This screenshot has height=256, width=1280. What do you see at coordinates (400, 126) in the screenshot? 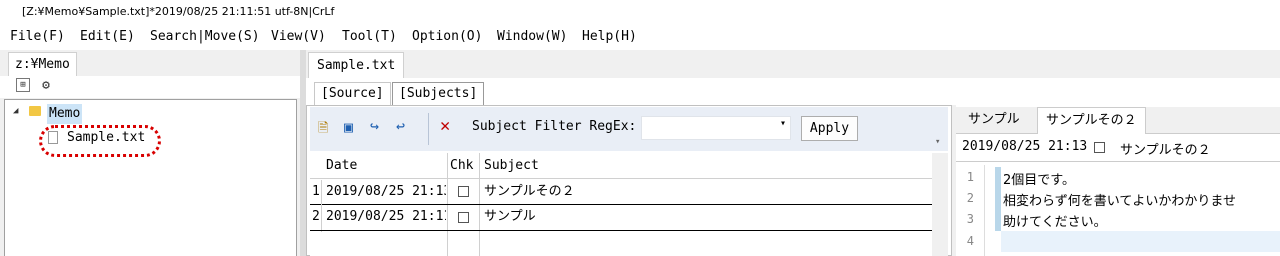
I see `undo-icon: ↩` at bounding box center [400, 126].